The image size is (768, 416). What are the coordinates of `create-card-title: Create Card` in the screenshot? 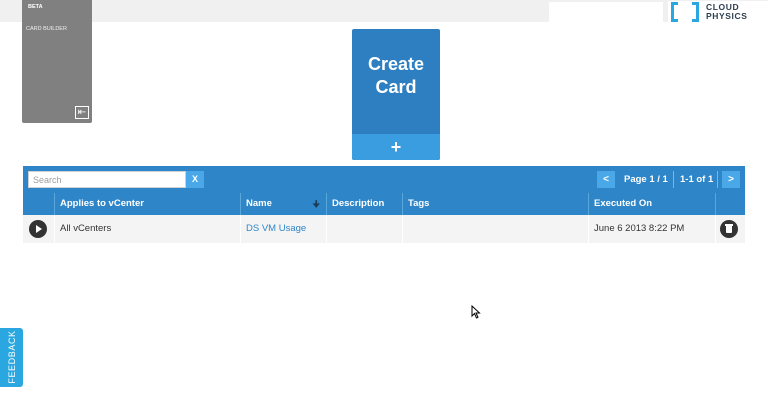 It's located at (396, 75).